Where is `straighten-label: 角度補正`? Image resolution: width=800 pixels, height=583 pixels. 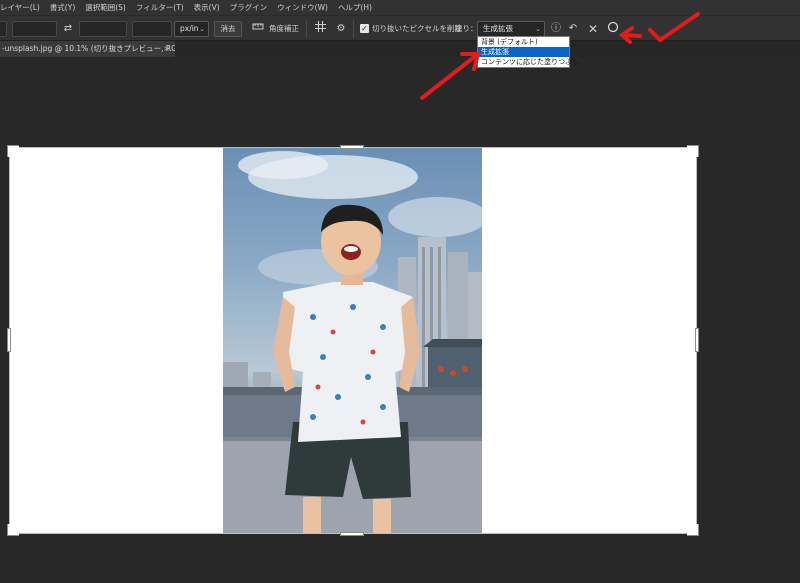 straighten-label: 角度補正 is located at coordinates (284, 29).